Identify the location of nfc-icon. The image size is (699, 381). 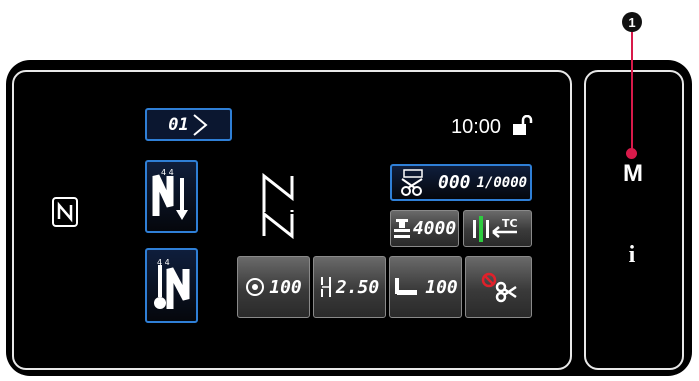
(65, 212).